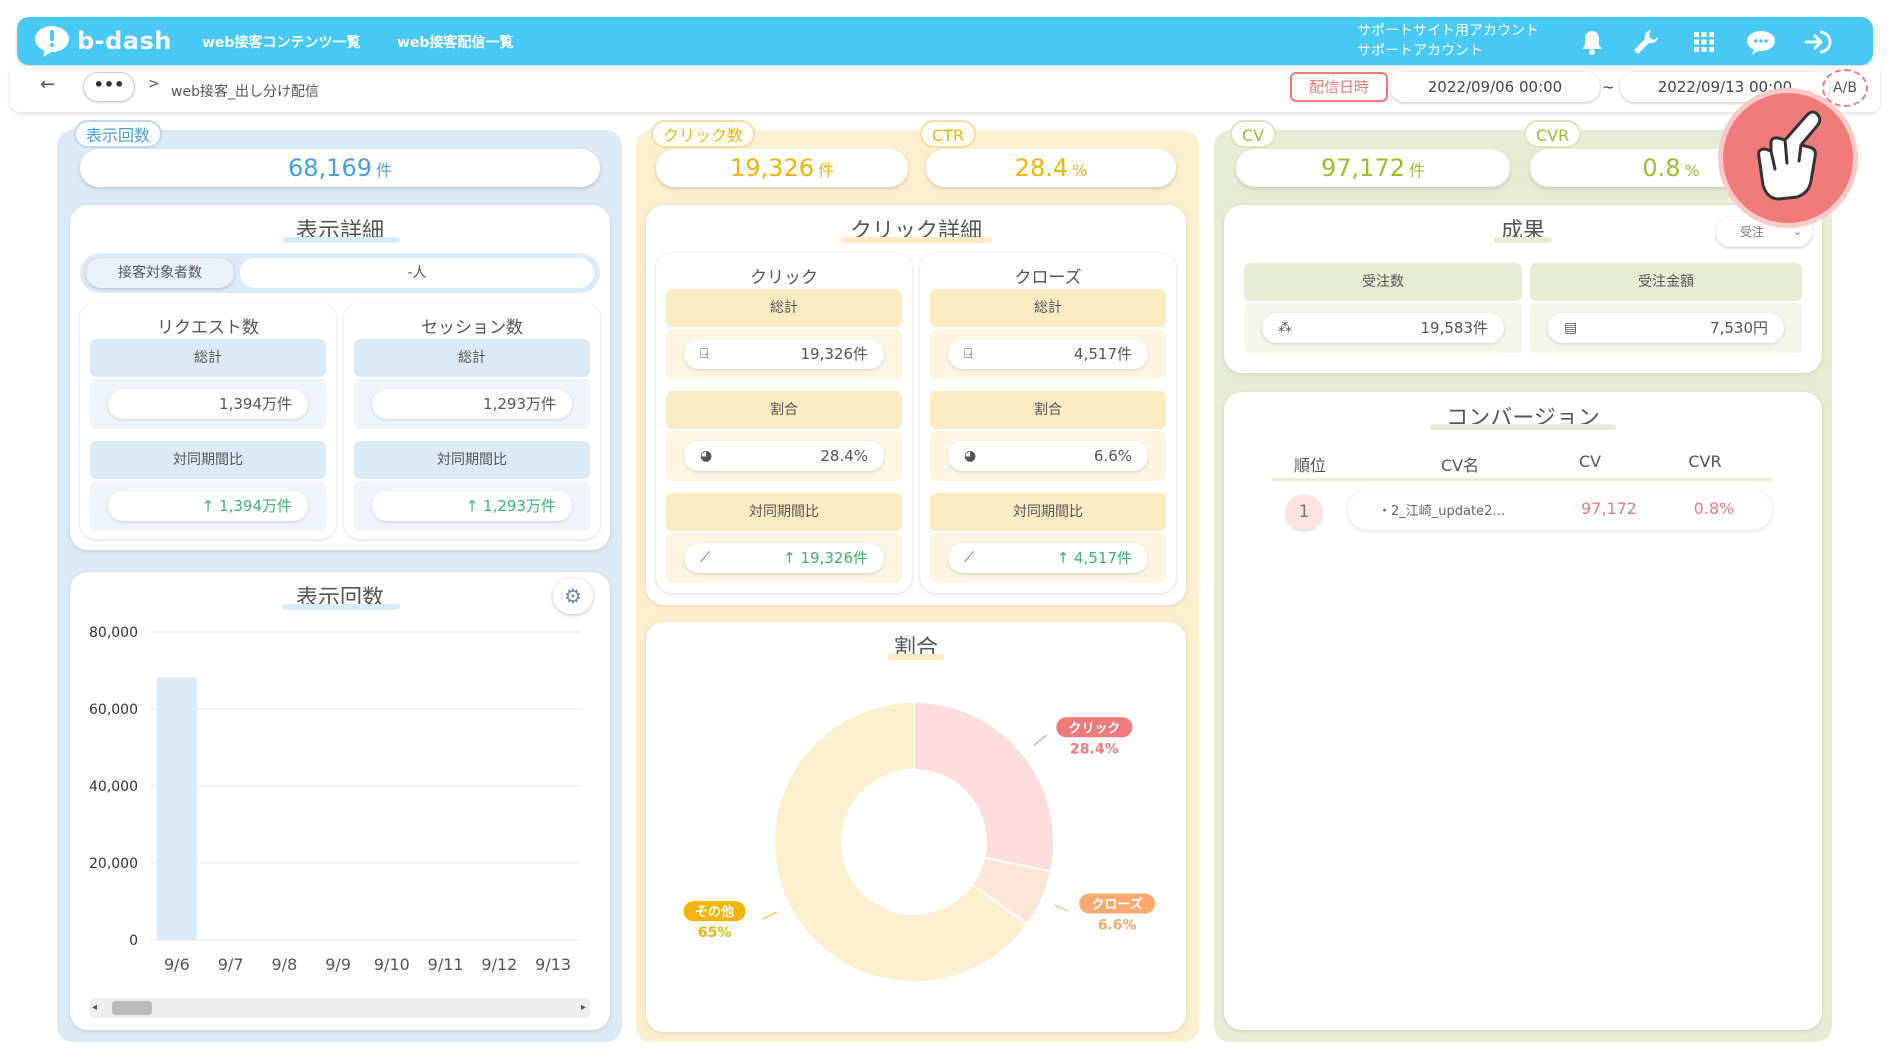 This screenshot has height=1063, width=1890. What do you see at coordinates (704, 354) in the screenshot?
I see `click-door-icon: ⍈` at bounding box center [704, 354].